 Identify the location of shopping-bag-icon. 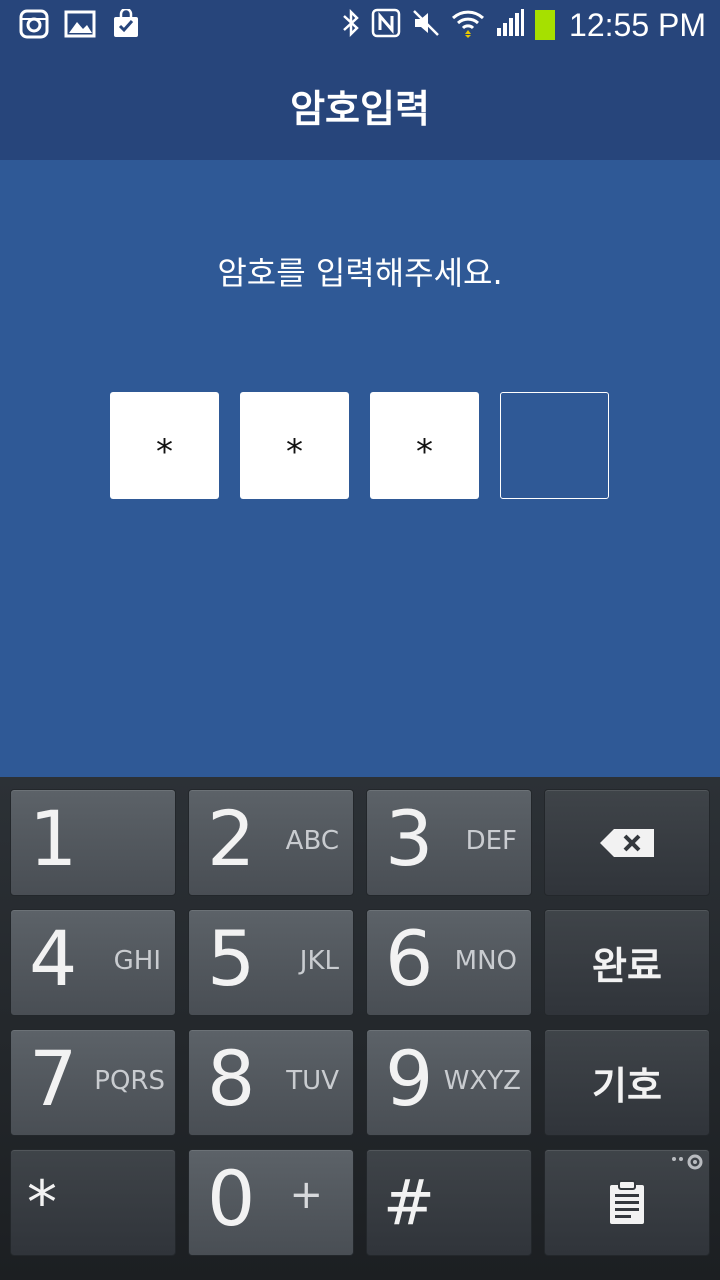
(126, 24).